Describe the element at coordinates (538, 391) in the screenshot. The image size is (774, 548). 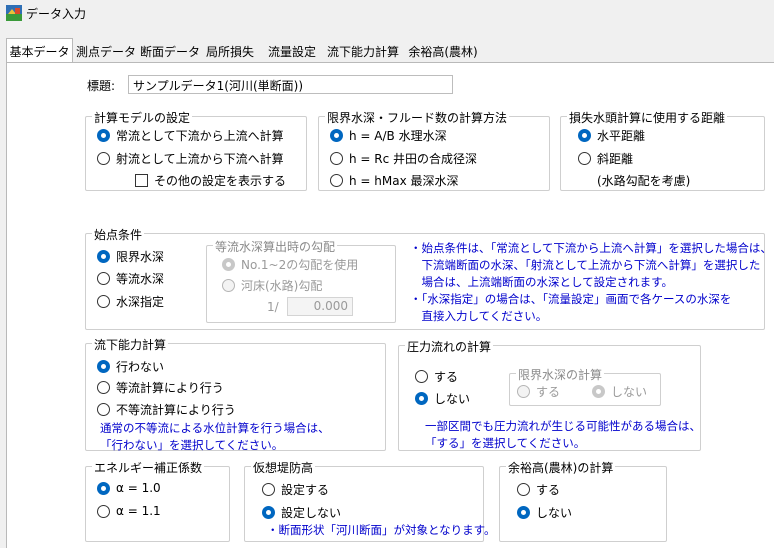
I see `radio-pressure-critical-yes: する` at that location.